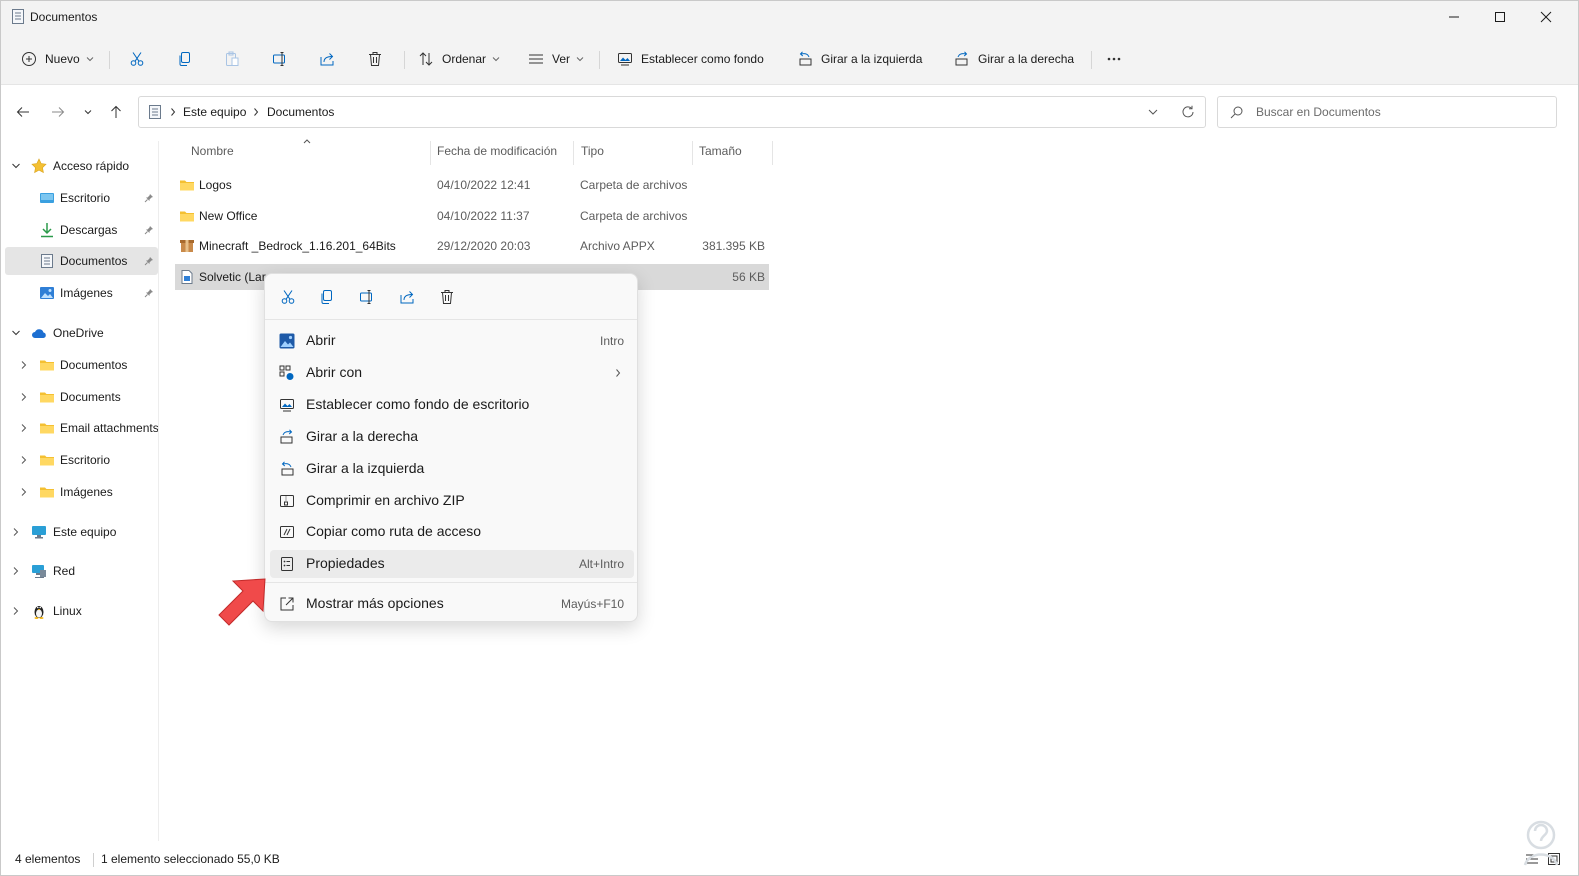 This screenshot has width=1579, height=876. What do you see at coordinates (1500, 17) in the screenshot?
I see `maximize-button` at bounding box center [1500, 17].